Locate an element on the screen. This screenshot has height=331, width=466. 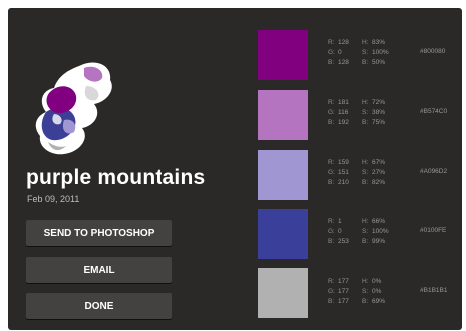
artwork-thumbnail is located at coordinates (73, 108).